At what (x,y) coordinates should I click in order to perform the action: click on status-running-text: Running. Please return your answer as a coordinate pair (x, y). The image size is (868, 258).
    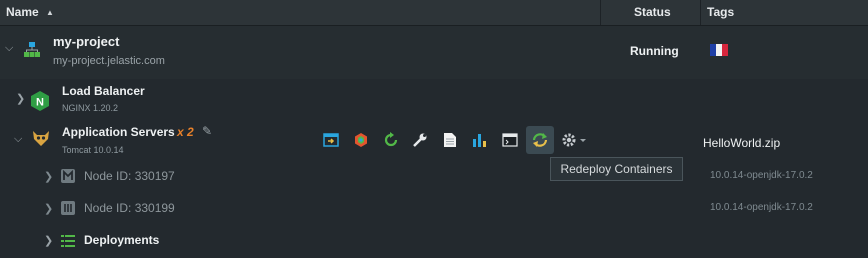
    Looking at the image, I should click on (654, 51).